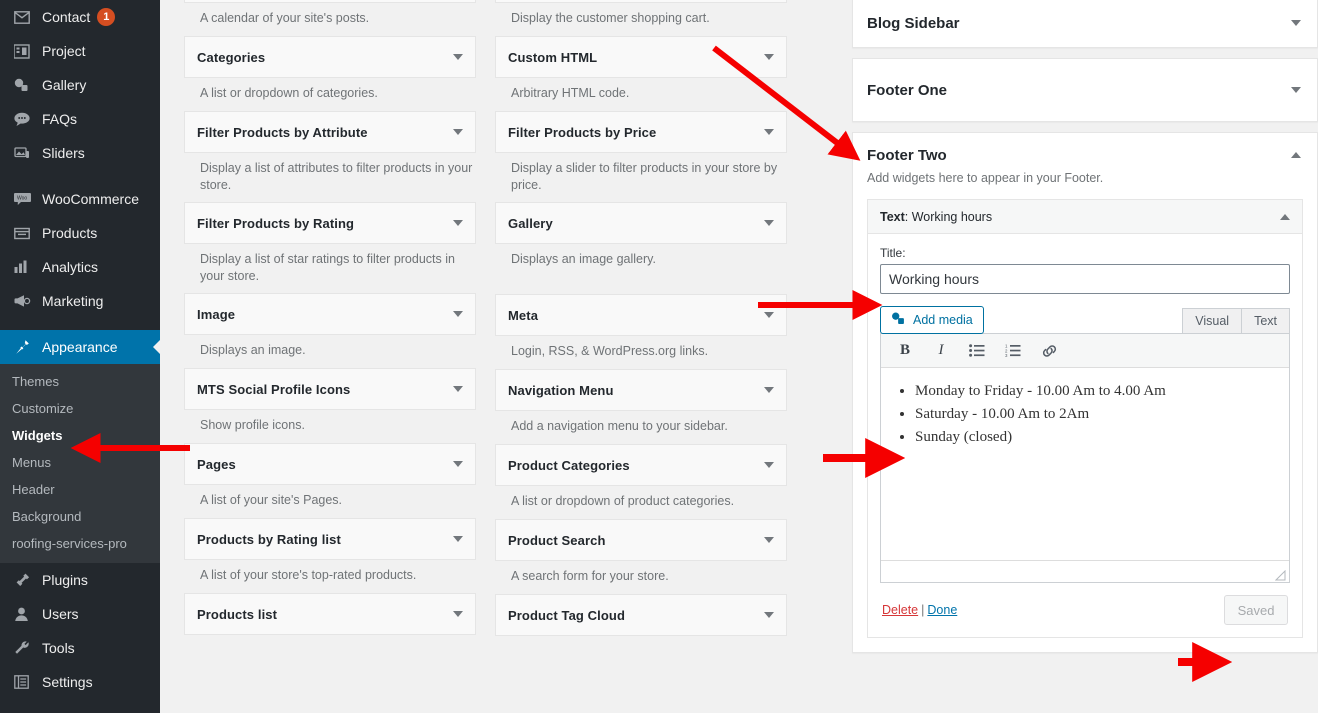 This screenshot has height=713, width=1318. Describe the element at coordinates (80, 489) in the screenshot. I see `sidebar-item-header: Header` at that location.